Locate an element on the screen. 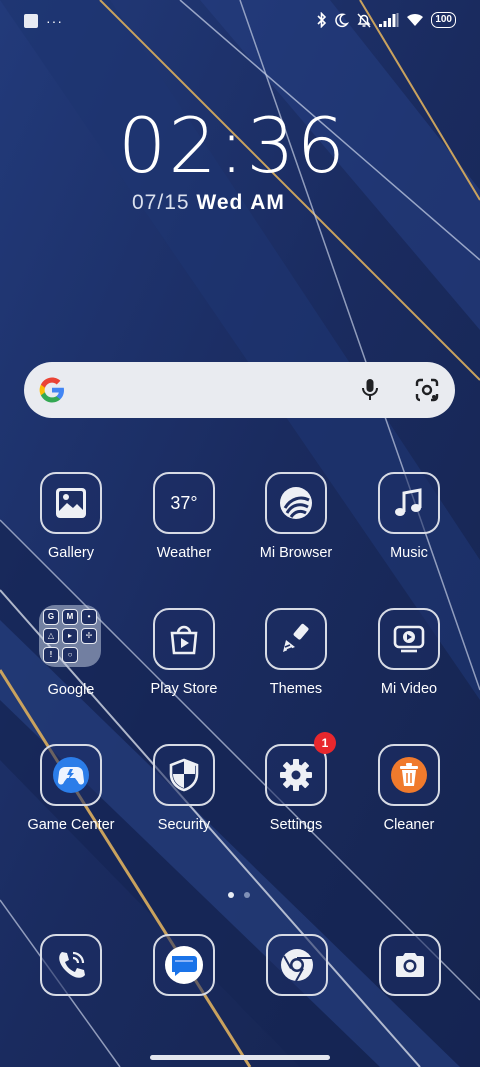 The width and height of the screenshot is (480, 1067). photos-mini-icon: ✢ is located at coordinates (89, 636).